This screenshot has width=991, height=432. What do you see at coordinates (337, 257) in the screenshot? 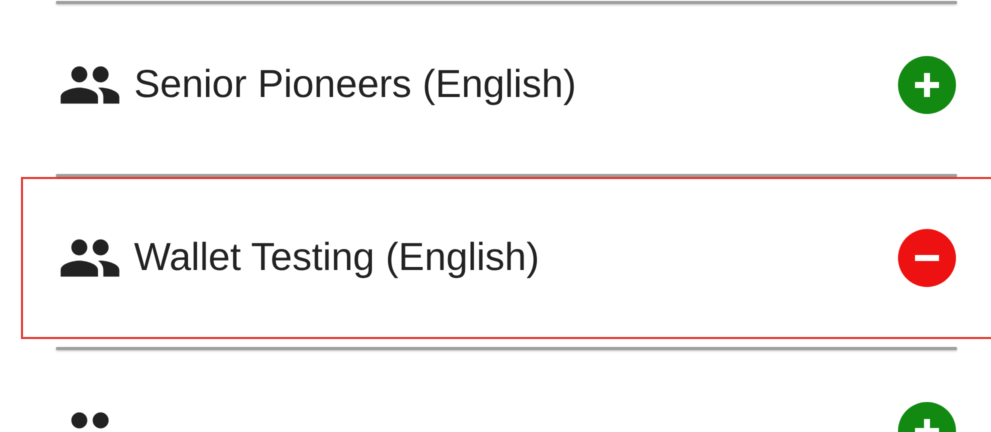
I see `group-name: Wallet Testing (English)` at bounding box center [337, 257].